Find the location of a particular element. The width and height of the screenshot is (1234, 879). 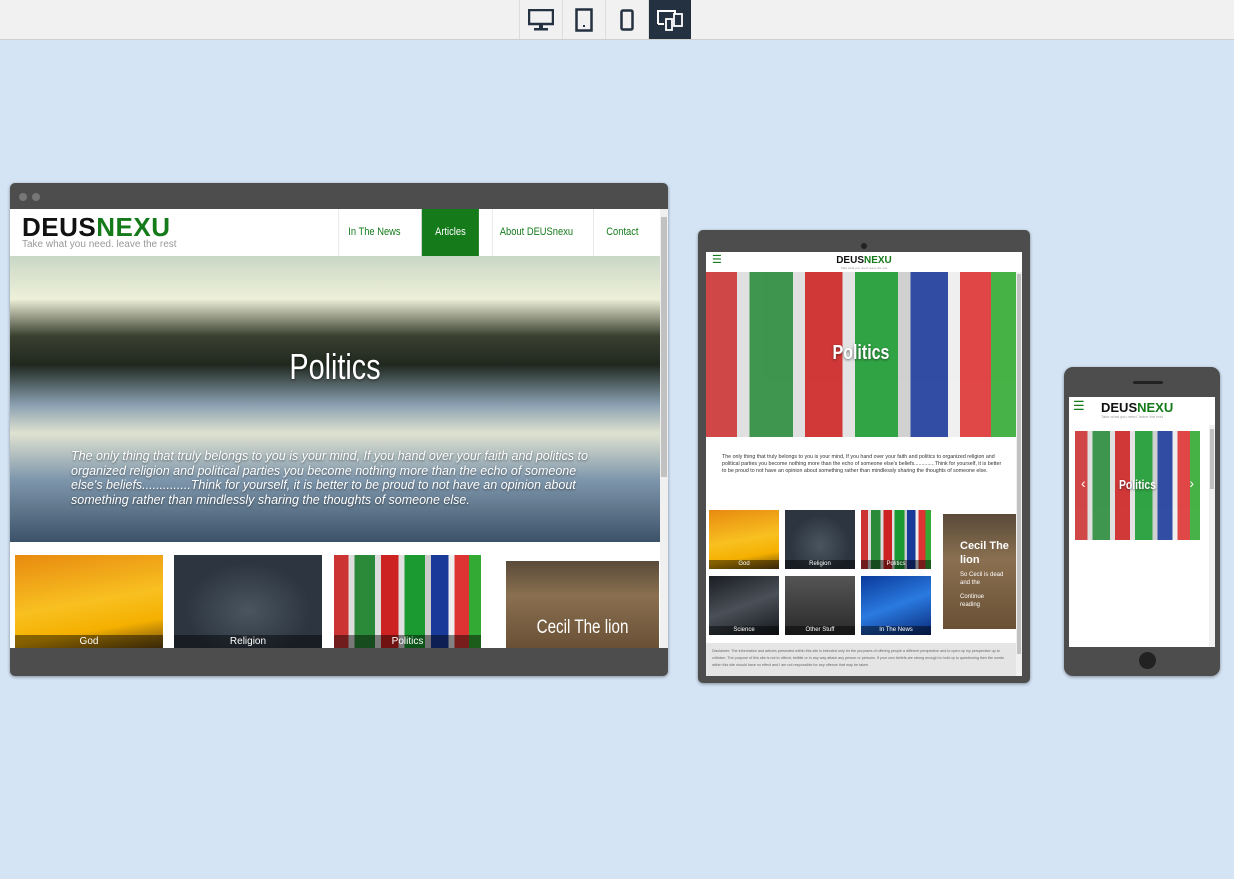

feature-excerpt: So Cecil is dead and the is located at coordinates (982, 579).